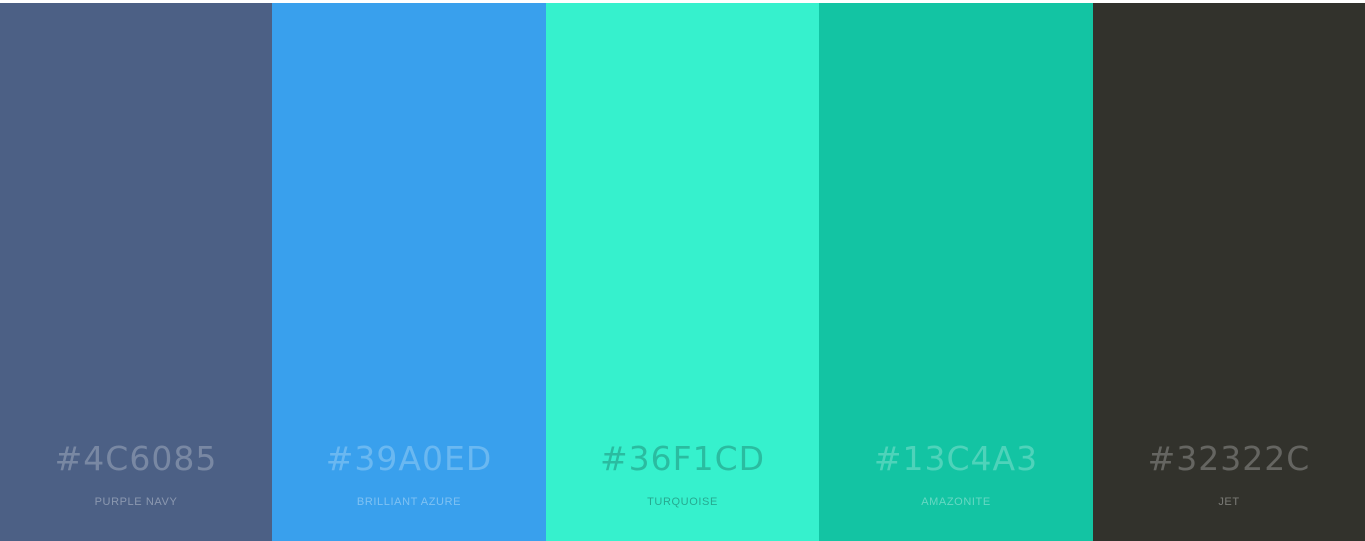 Image resolution: width=1365 pixels, height=541 pixels. I want to click on swatch-color-name: JET, so click(1229, 502).